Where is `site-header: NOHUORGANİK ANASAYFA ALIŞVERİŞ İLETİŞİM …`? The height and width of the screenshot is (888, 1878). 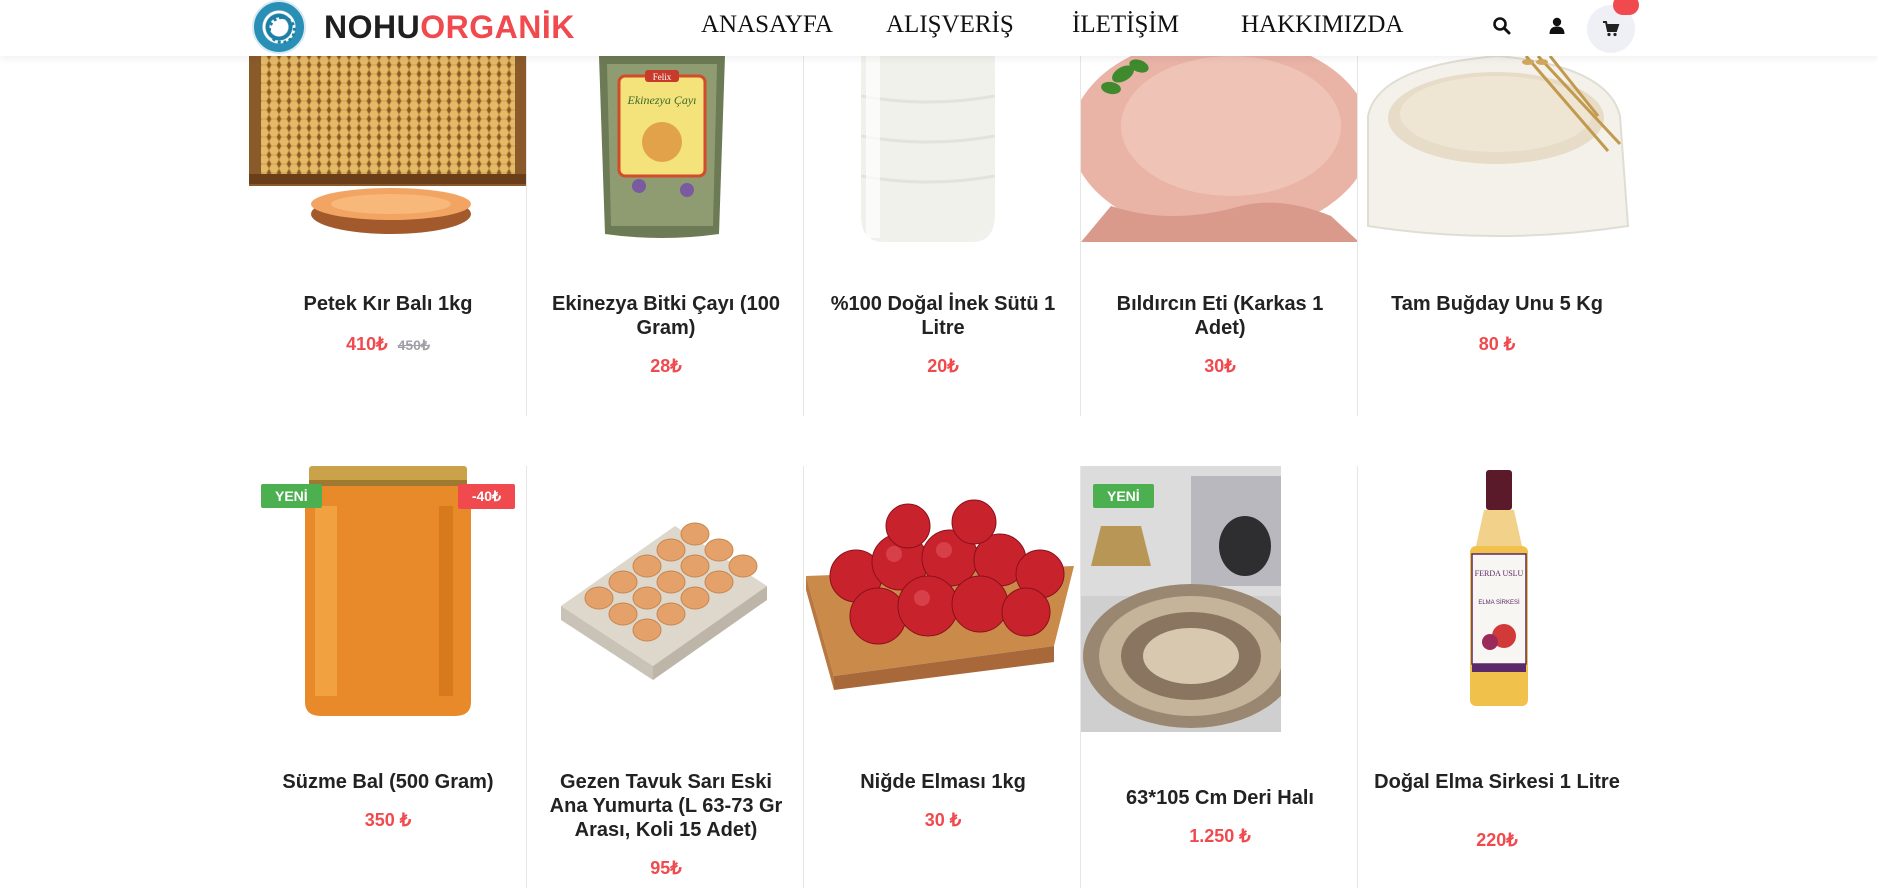
site-header: NOHUORGANİK ANASAYFA ALIŞVERİŞ İLETİŞİM … is located at coordinates (939, 28).